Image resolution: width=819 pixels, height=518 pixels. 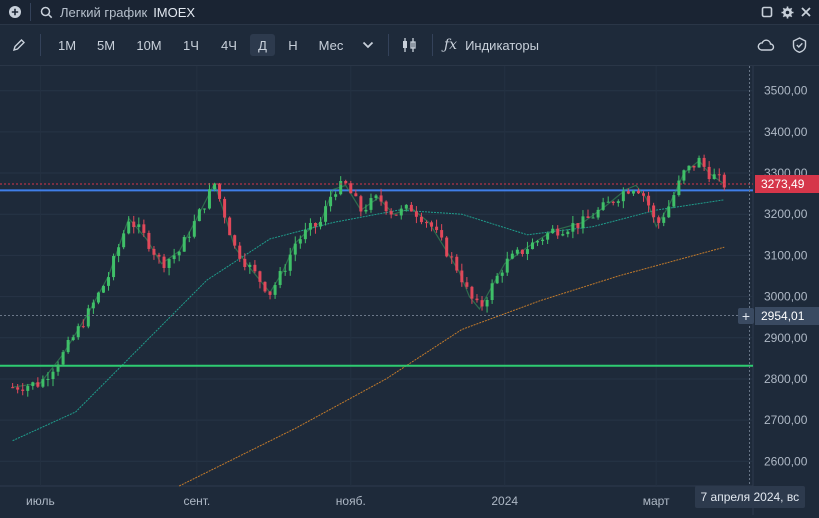 What do you see at coordinates (766, 45) in the screenshot?
I see `cloud-icon` at bounding box center [766, 45].